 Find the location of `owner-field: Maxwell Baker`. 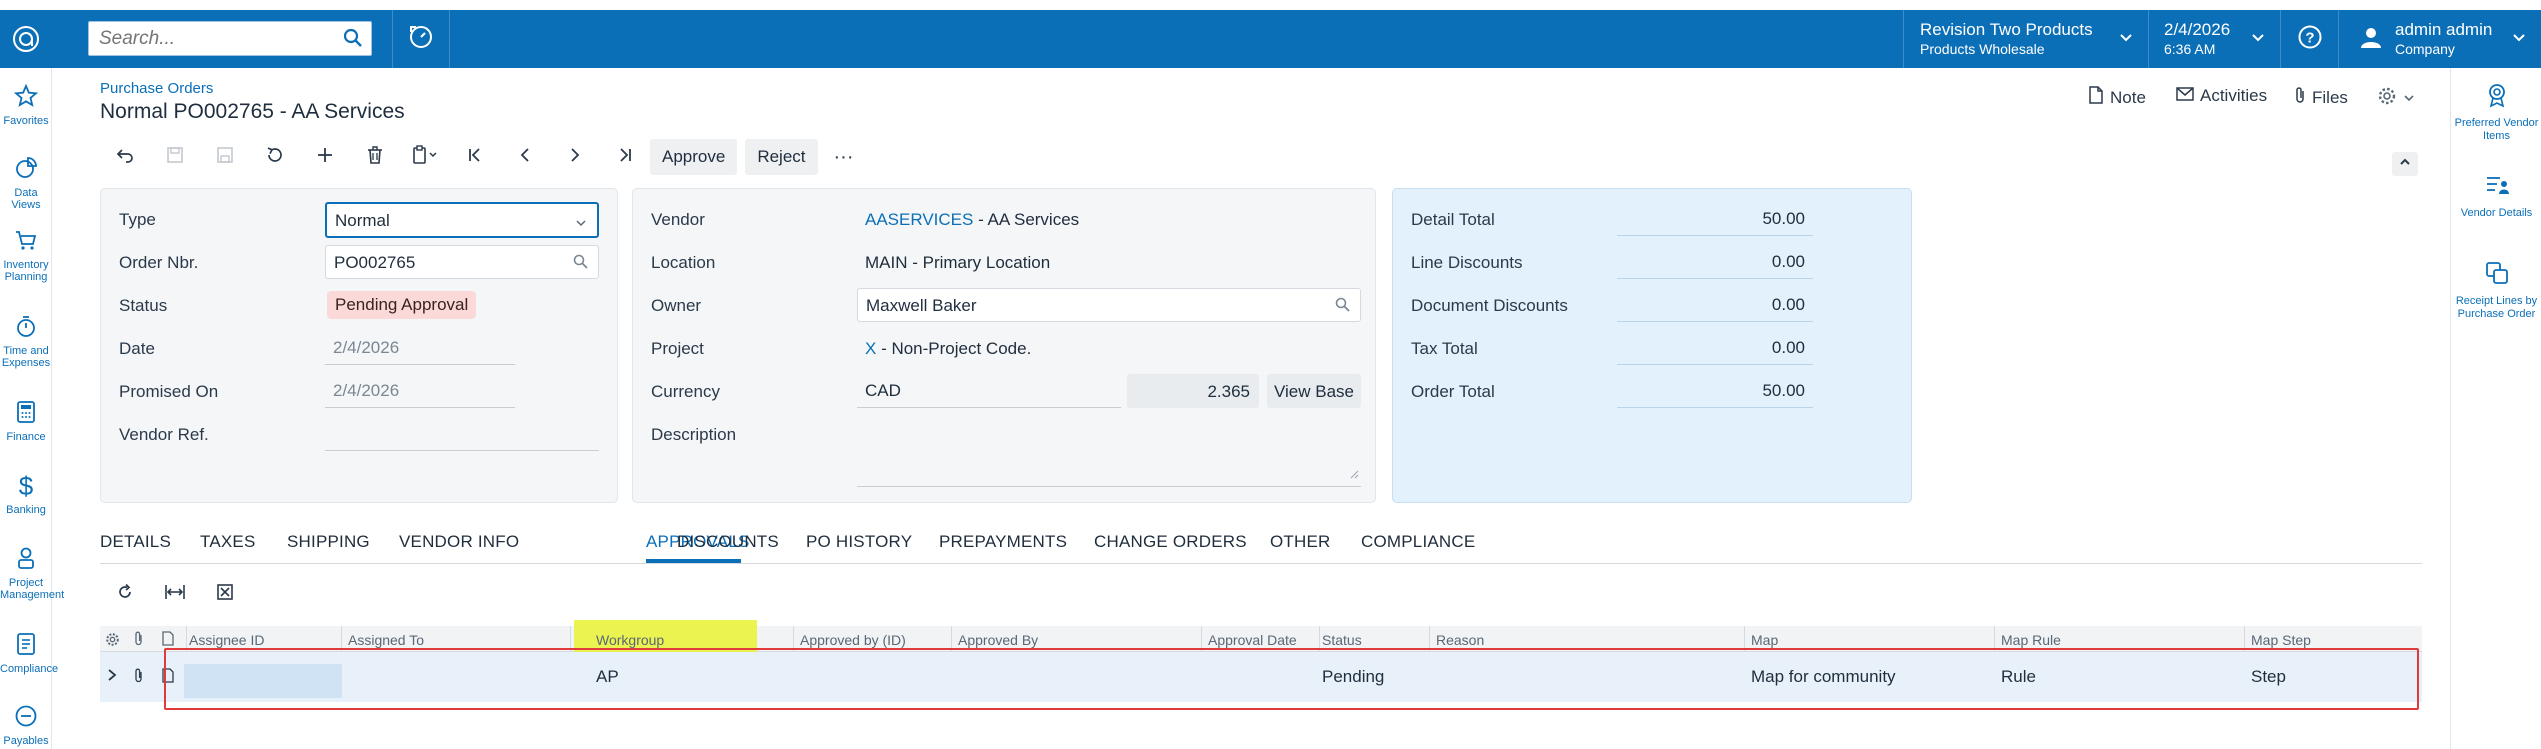

owner-field: Maxwell Baker is located at coordinates (1109, 305).